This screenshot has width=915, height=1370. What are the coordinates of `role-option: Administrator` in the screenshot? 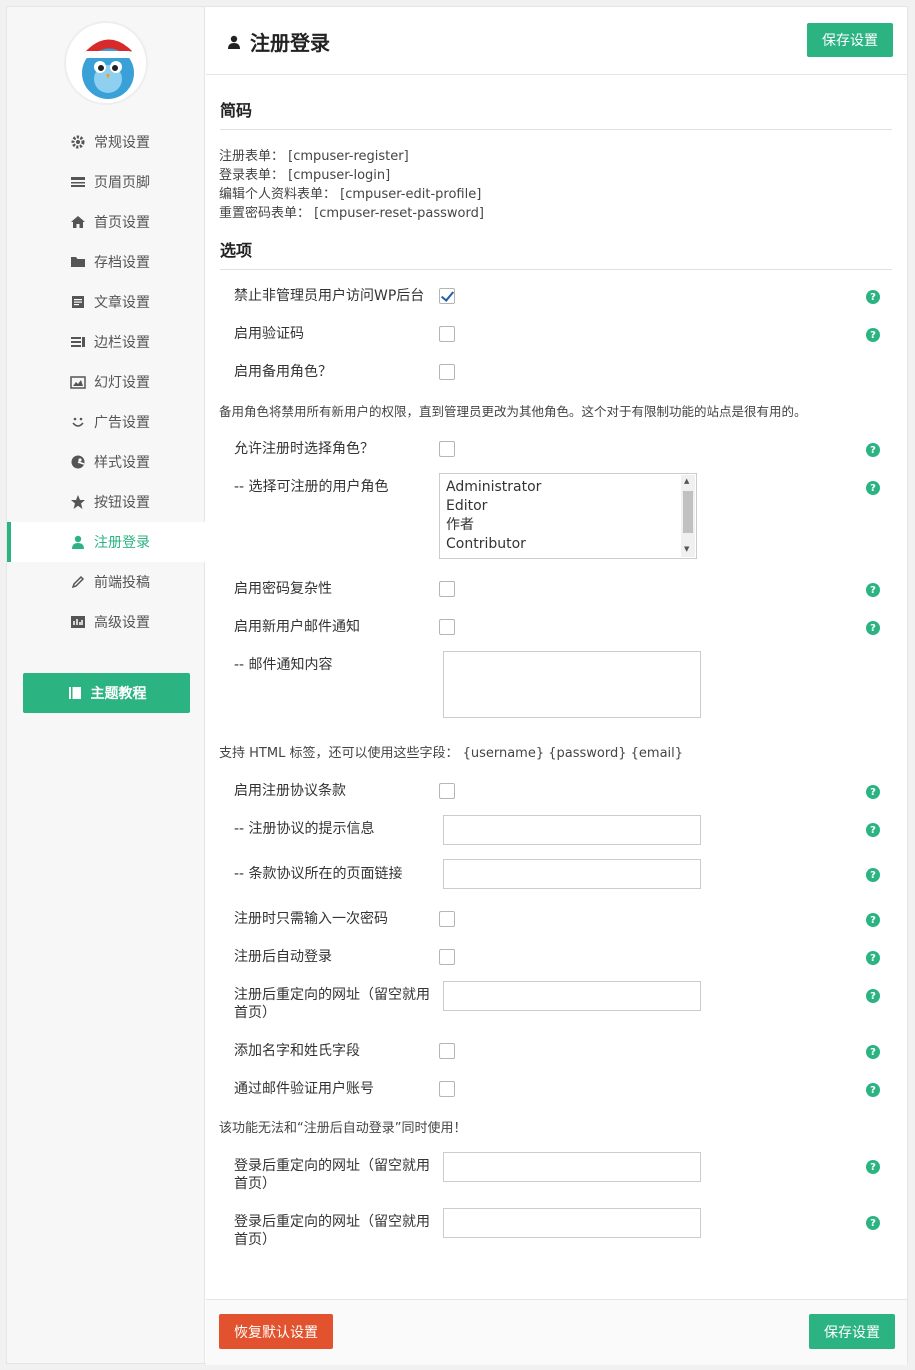 It's located at (568, 487).